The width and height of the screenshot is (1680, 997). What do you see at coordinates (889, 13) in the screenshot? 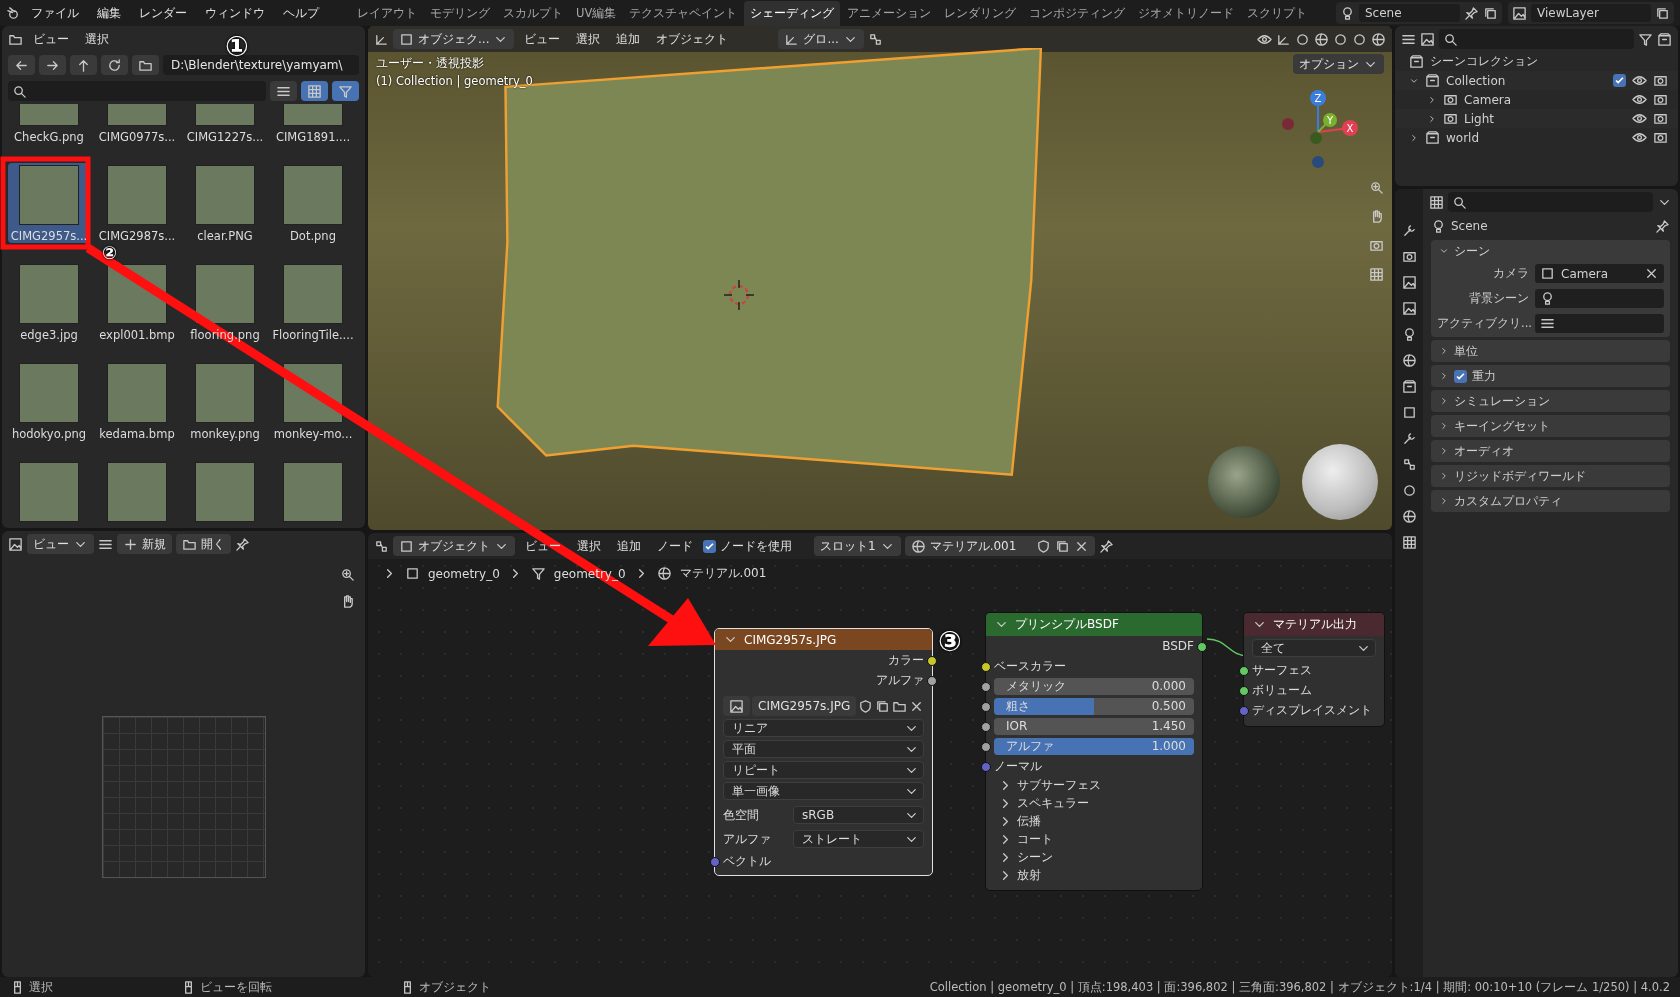
I see `workspace-tab: アニメーション` at bounding box center [889, 13].